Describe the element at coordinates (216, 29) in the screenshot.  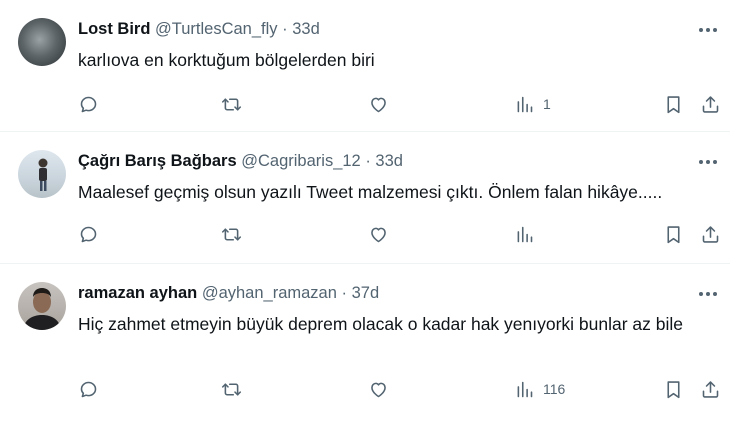
I see `author-handle: @TurtlesCan_fly` at that location.